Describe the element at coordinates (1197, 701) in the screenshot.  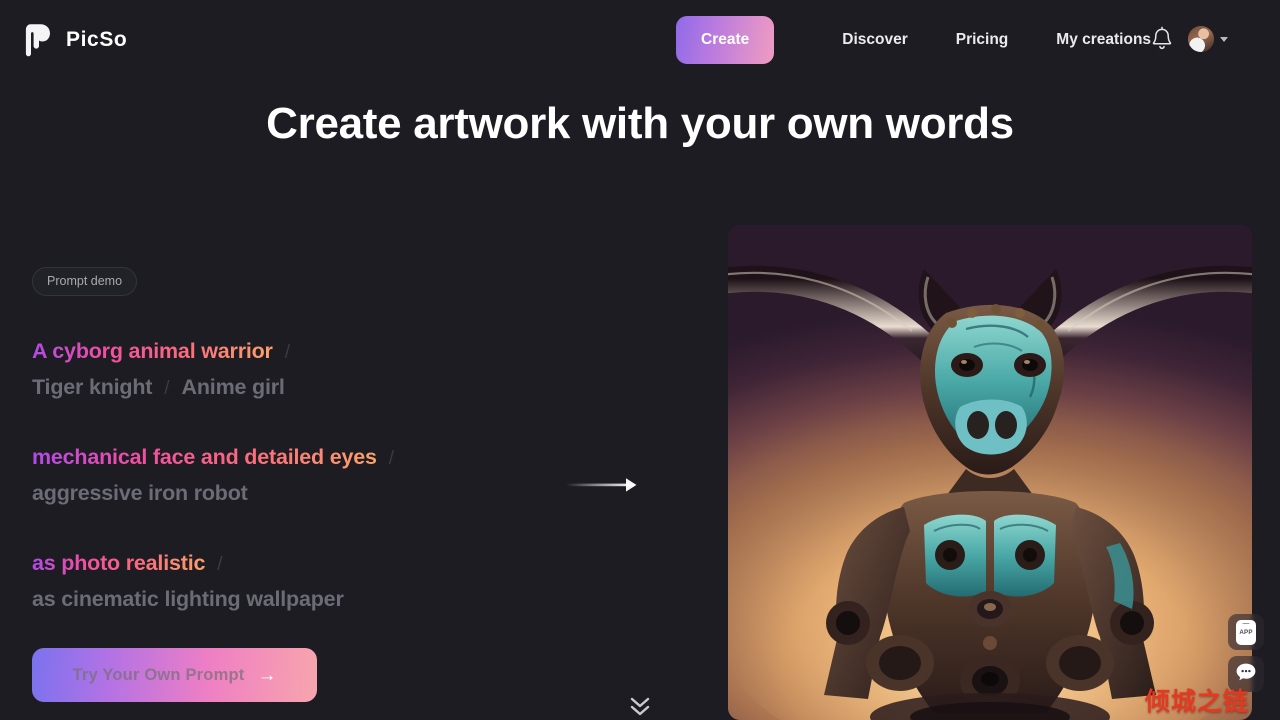
I see `watermark-text: 倾城之链` at that location.